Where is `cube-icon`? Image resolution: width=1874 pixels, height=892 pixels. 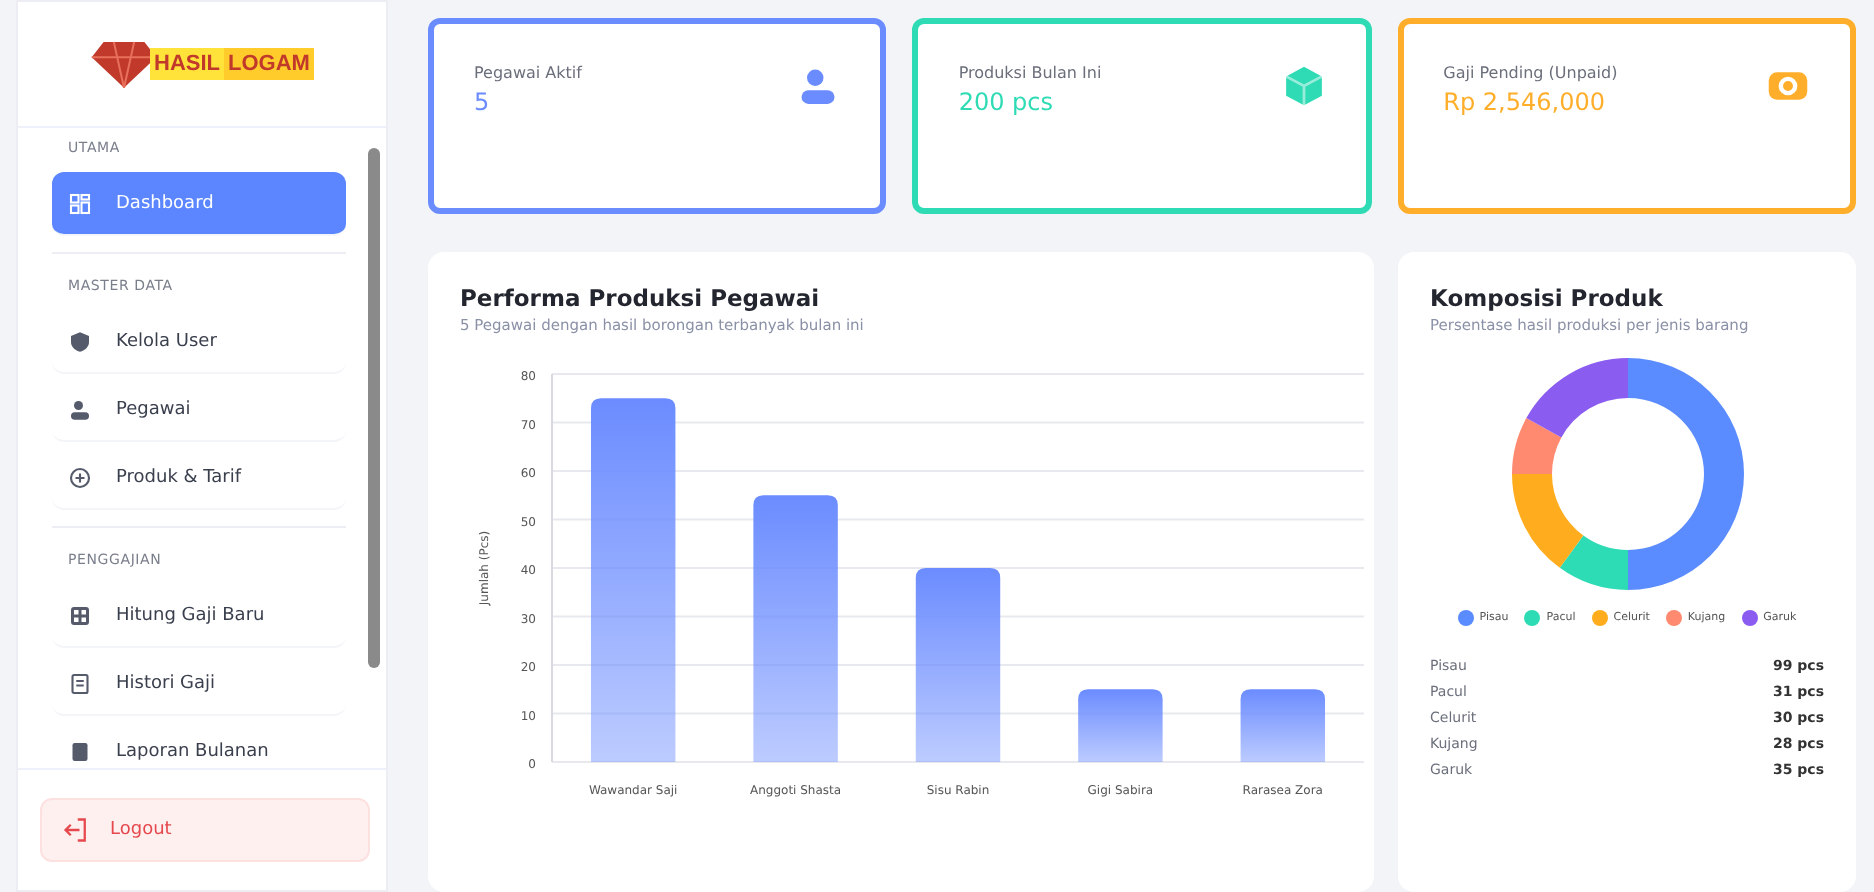 cube-icon is located at coordinates (1303, 86).